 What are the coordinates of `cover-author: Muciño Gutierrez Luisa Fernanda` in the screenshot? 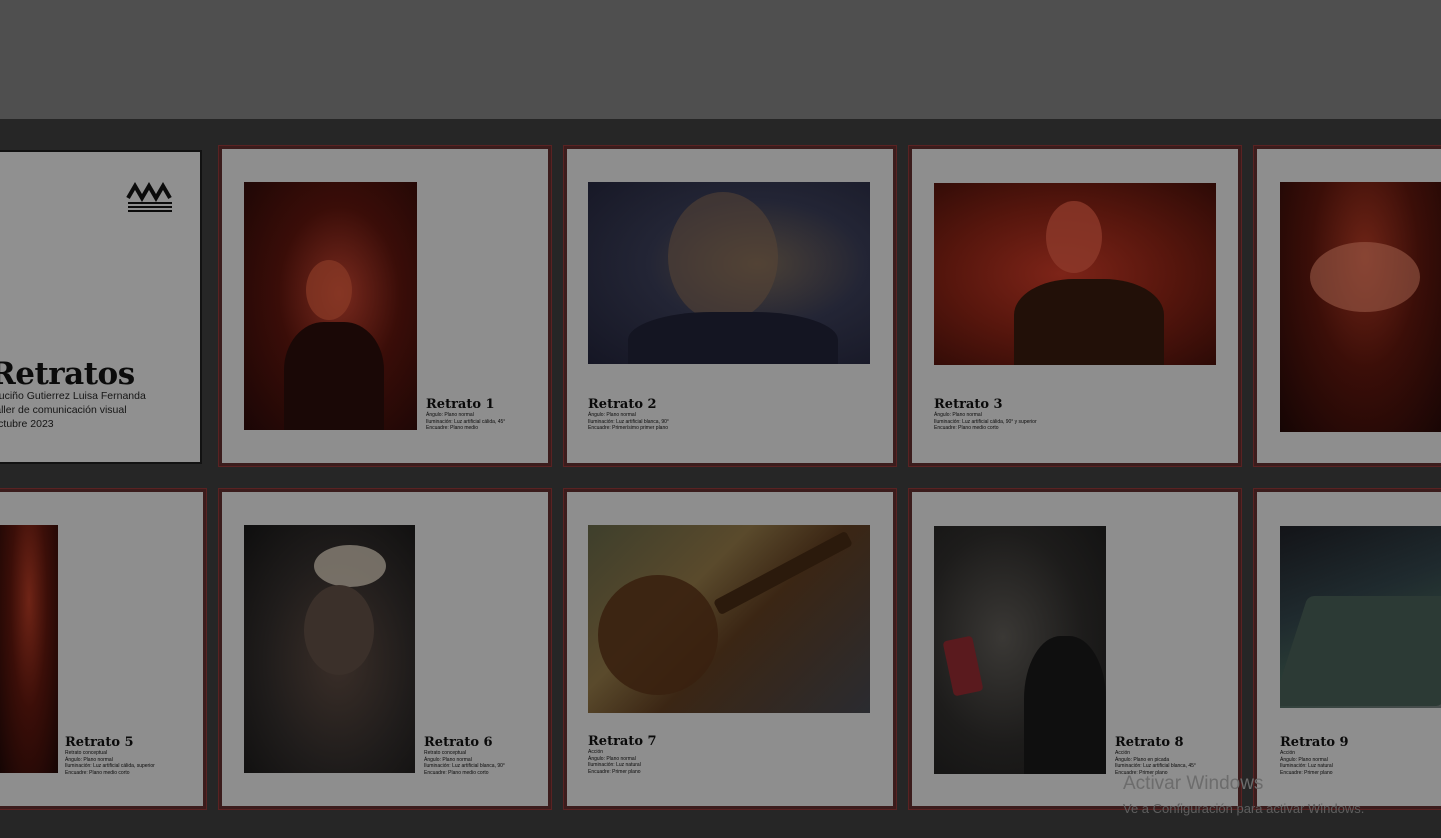 It's located at (73, 396).